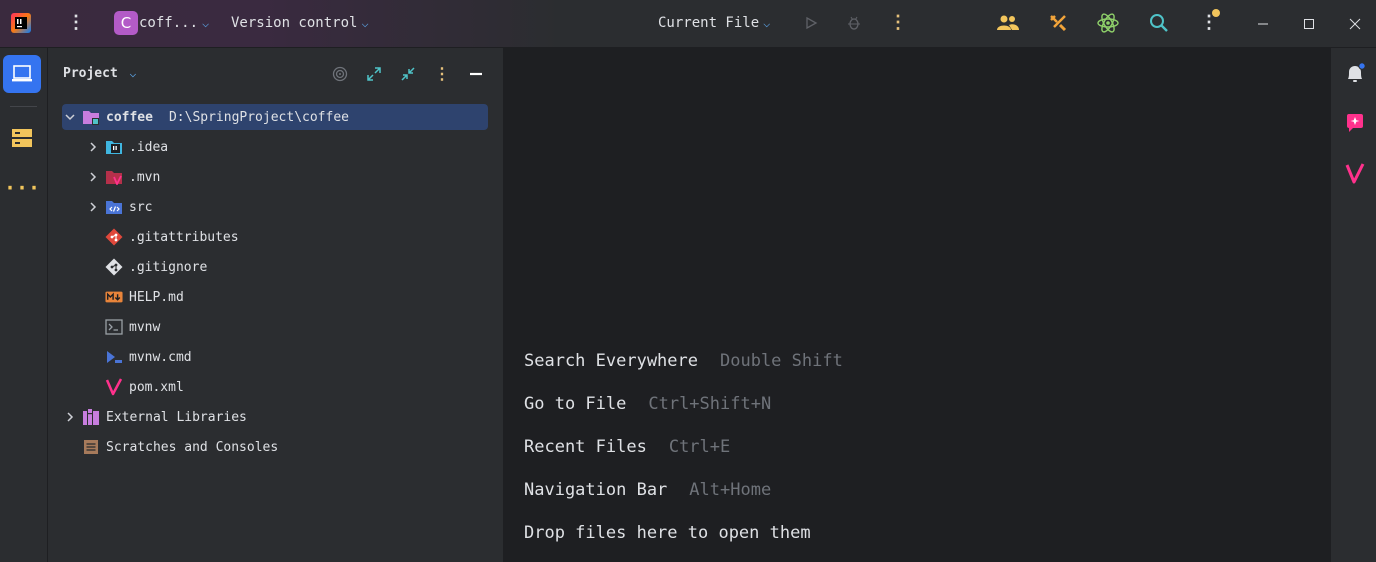  What do you see at coordinates (340, 74) in the screenshot?
I see `locate-icon` at bounding box center [340, 74].